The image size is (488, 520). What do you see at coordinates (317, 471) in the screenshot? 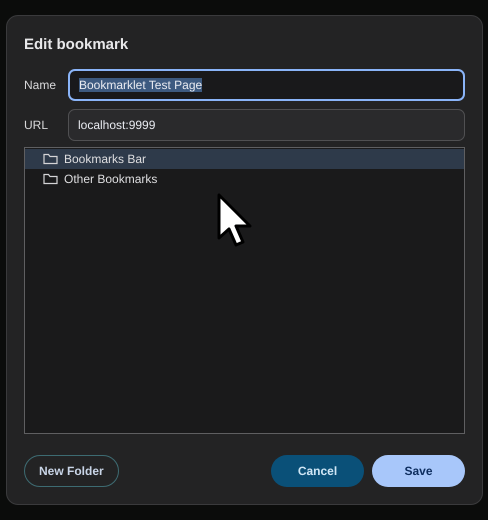
I see `cancel-button: Cancel` at bounding box center [317, 471].